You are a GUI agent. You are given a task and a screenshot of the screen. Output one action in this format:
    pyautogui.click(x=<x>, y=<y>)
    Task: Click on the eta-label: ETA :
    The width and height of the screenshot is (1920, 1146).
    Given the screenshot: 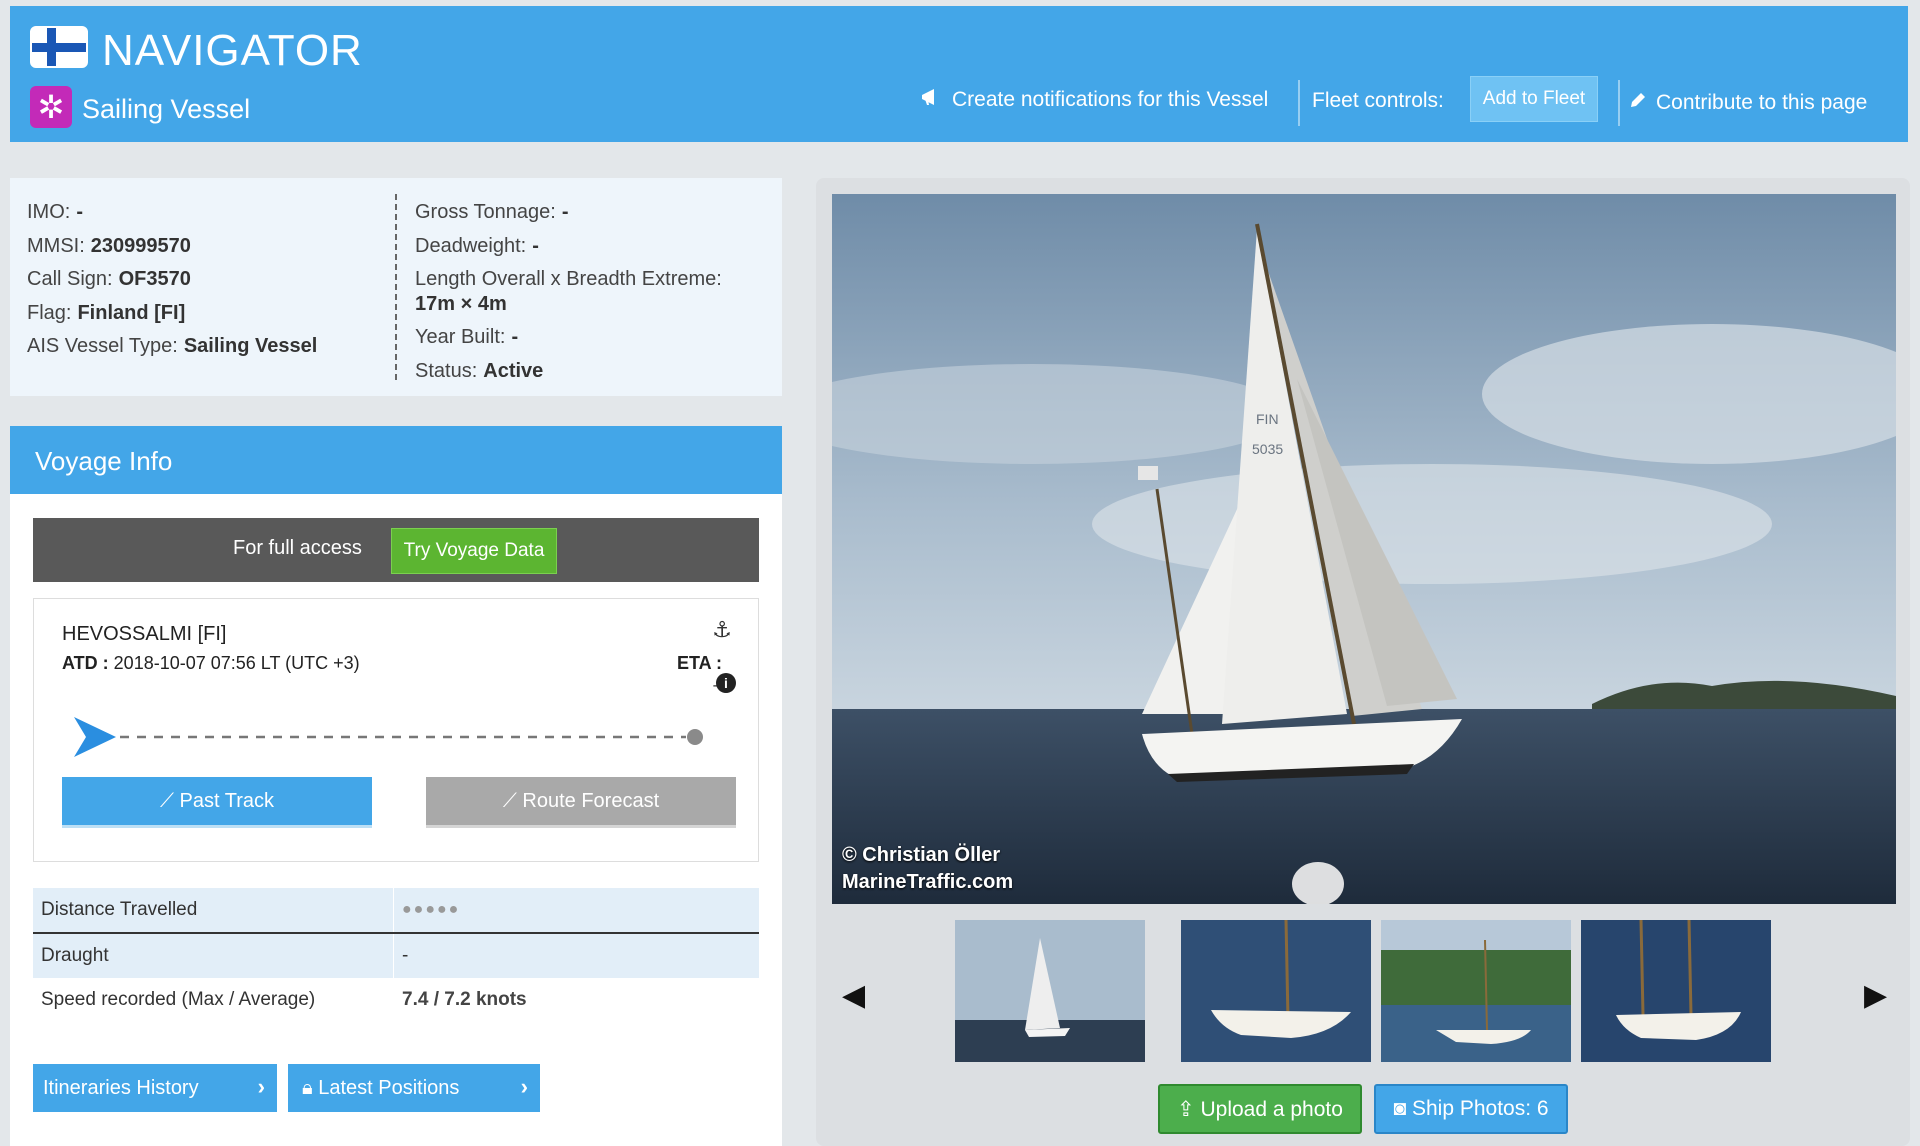 What is the action you would take?
    pyautogui.click(x=699, y=663)
    